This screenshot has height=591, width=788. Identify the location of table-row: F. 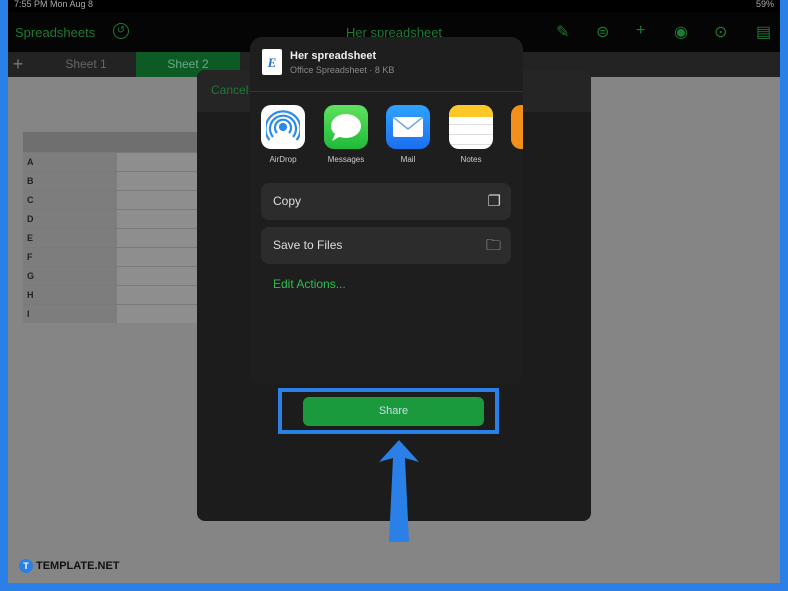
(110, 256).